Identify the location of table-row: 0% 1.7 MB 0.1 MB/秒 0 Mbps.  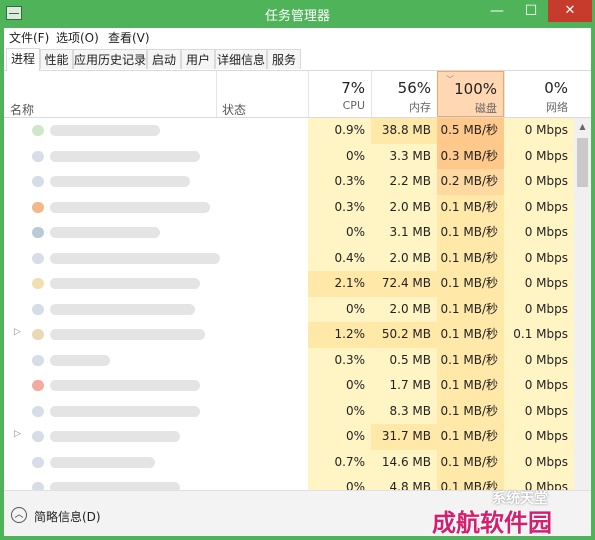
(289, 386).